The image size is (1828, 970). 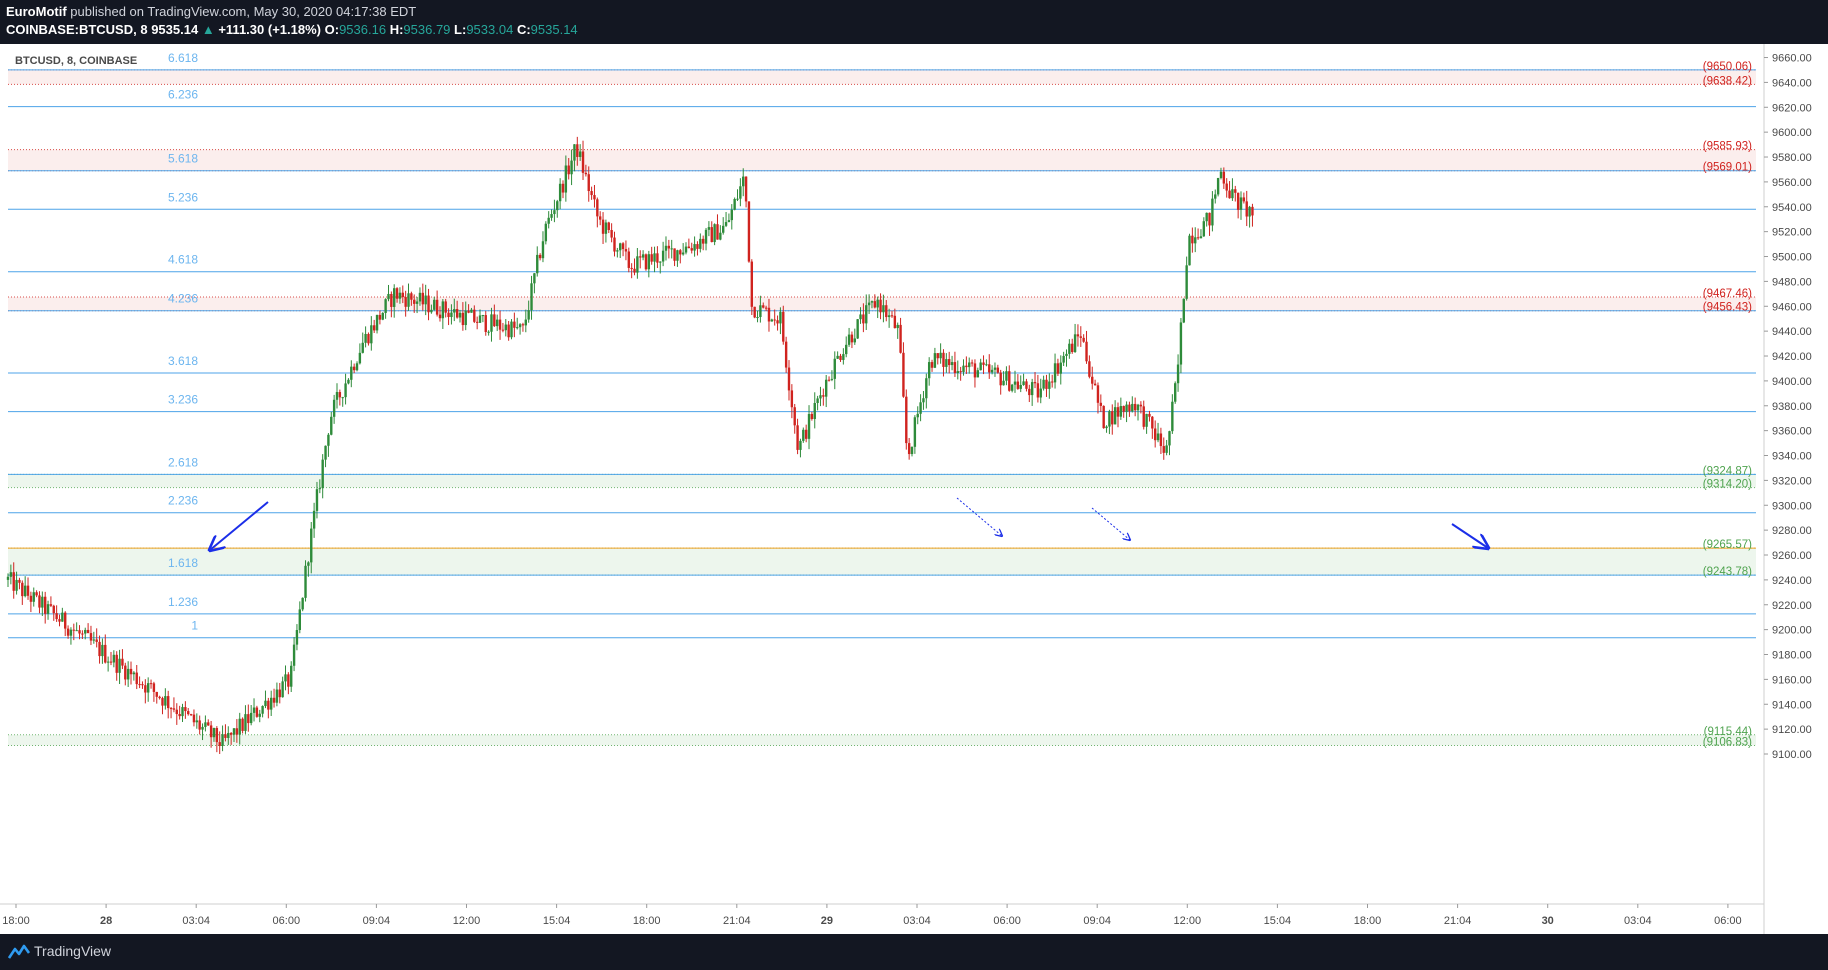 What do you see at coordinates (77, 29) in the screenshot?
I see `symbol-label: COINBASE:BTCUSD, 8` at bounding box center [77, 29].